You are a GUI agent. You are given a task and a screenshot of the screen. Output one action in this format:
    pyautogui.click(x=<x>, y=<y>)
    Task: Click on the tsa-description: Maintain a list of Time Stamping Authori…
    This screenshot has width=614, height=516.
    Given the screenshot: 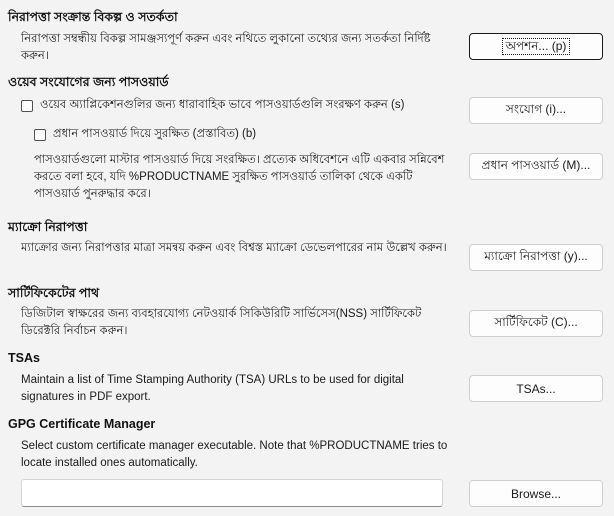 What is the action you would take?
    pyautogui.click(x=212, y=388)
    